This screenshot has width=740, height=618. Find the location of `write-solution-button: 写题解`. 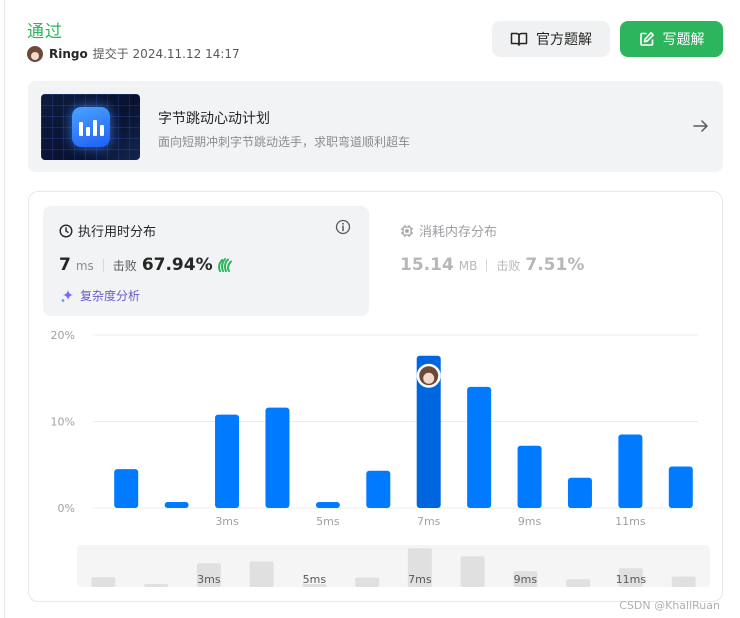

write-solution-button: 写题解 is located at coordinates (671, 39).